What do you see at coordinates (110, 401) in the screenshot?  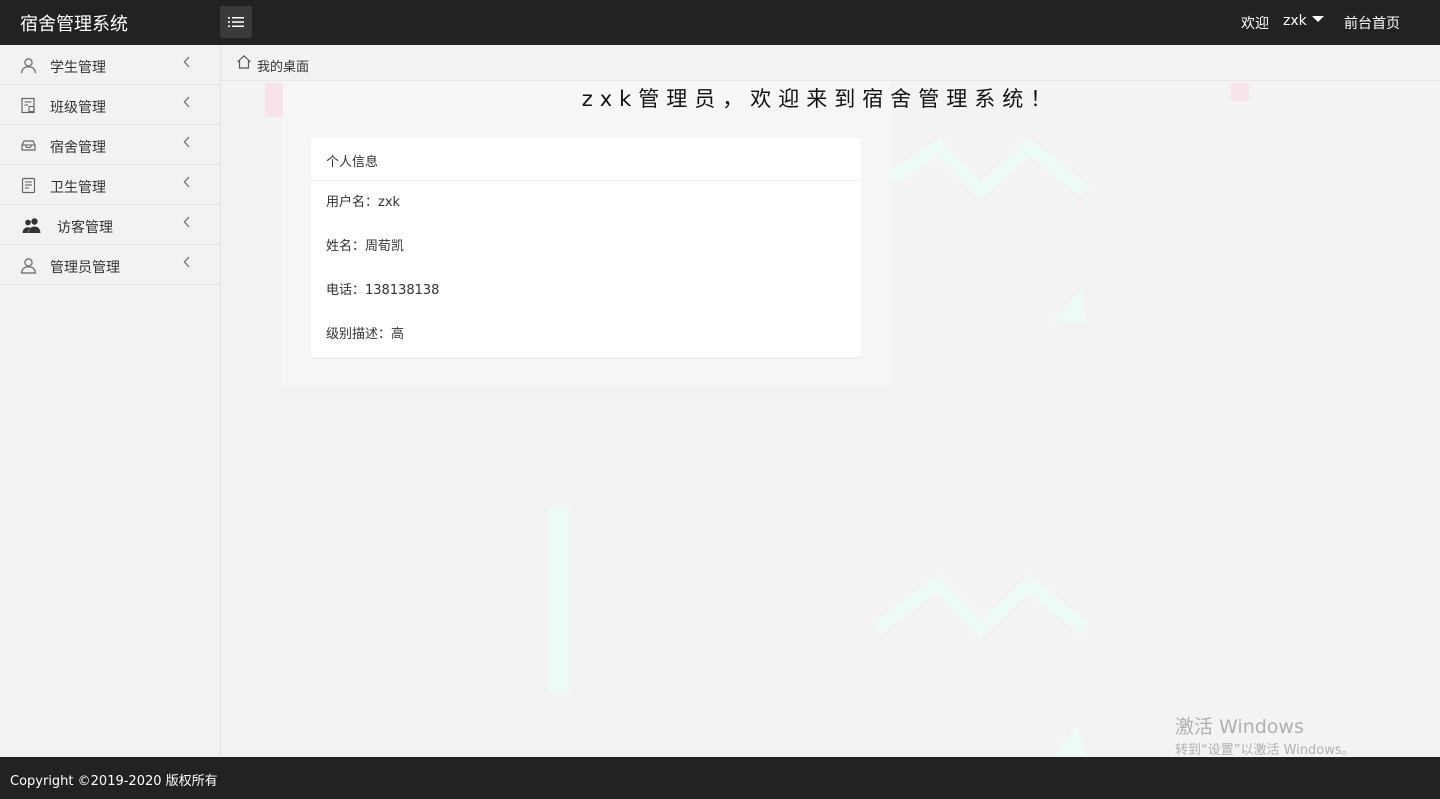 I see `sidebar: 学生管理 班级管理 宿舍管理 卫生管理 访客管理 管理员管理` at bounding box center [110, 401].